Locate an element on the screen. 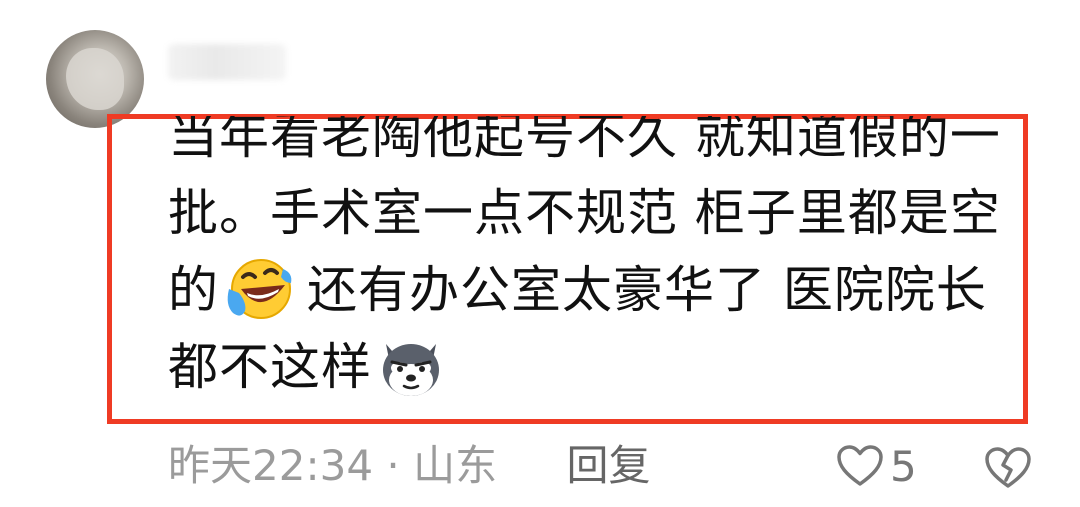 This screenshot has width=1080, height=507. comment-meta: 昨天22:34 · 山东 回复 is located at coordinates (409, 466).